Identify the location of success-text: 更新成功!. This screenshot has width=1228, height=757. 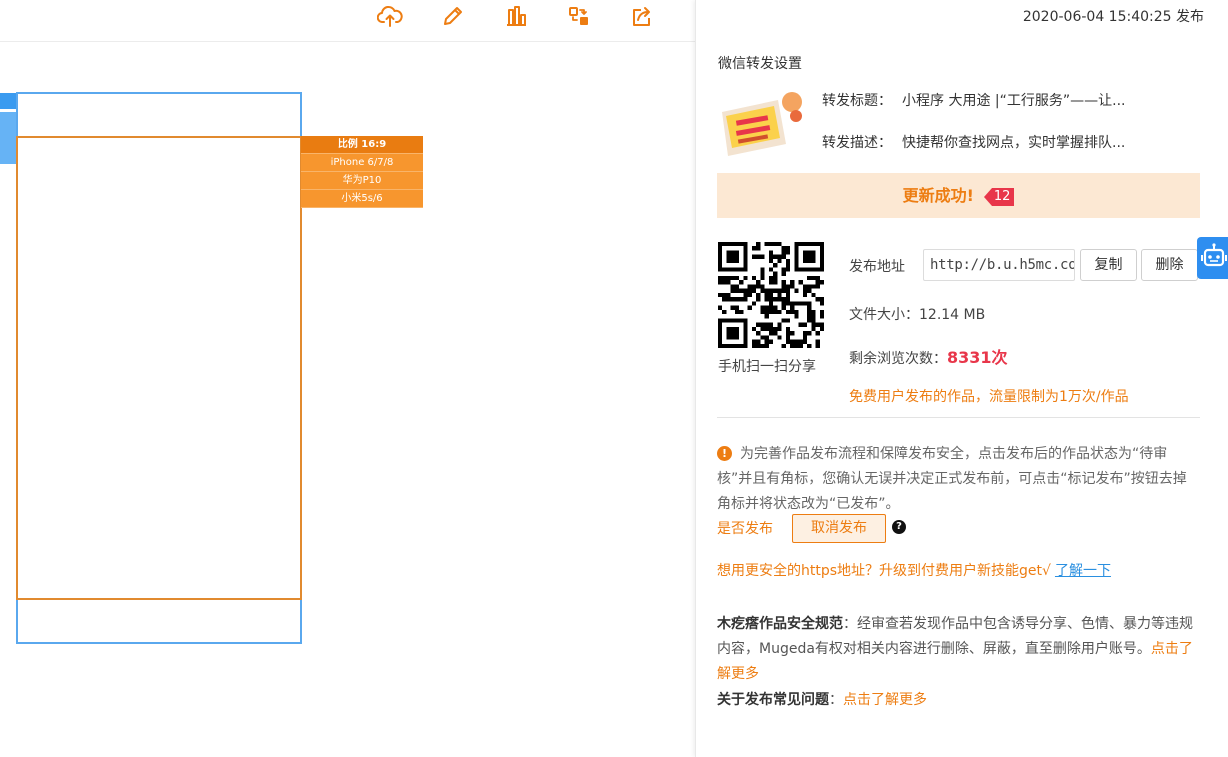
(938, 195).